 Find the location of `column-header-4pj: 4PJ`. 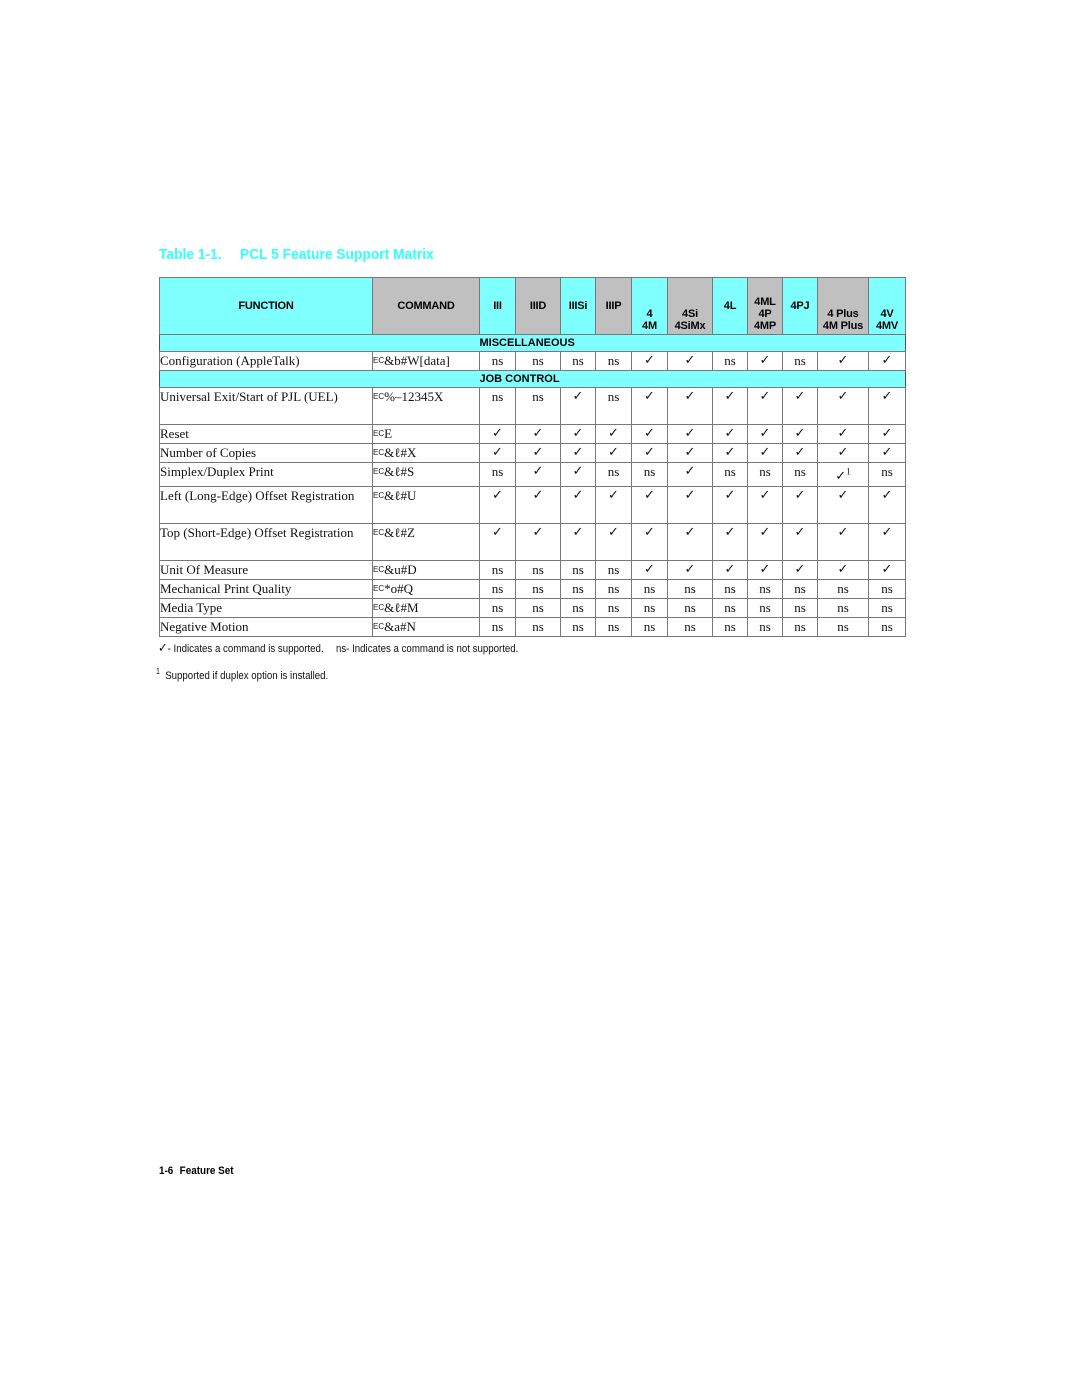

column-header-4pj: 4PJ is located at coordinates (800, 306).